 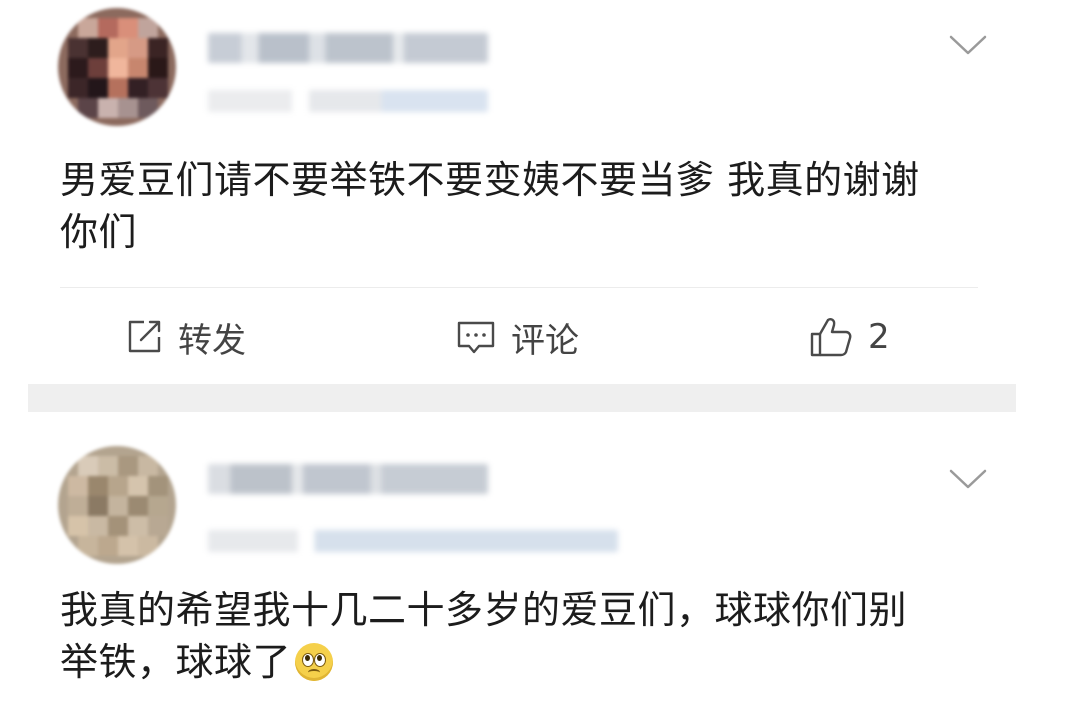 What do you see at coordinates (212, 340) in the screenshot?
I see `repost-label: 转发` at bounding box center [212, 340].